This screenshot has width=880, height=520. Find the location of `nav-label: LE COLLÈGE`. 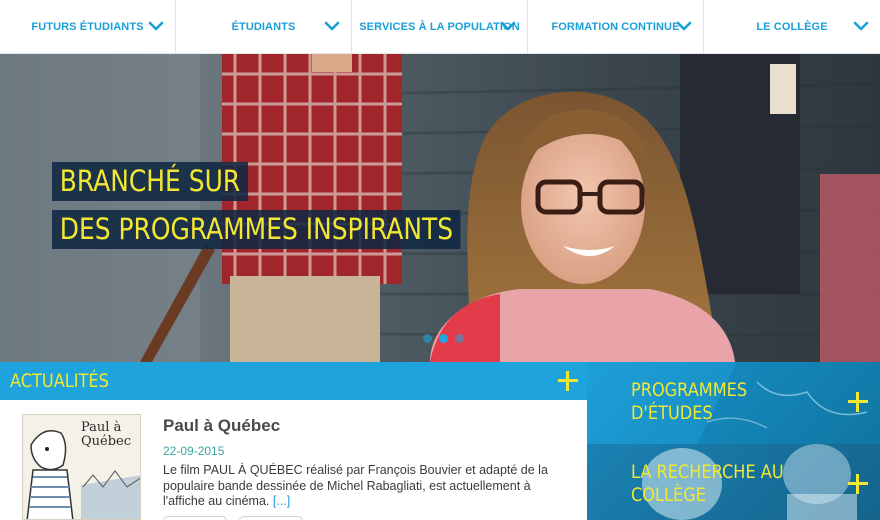

nav-label: LE COLLÈGE is located at coordinates (792, 27).